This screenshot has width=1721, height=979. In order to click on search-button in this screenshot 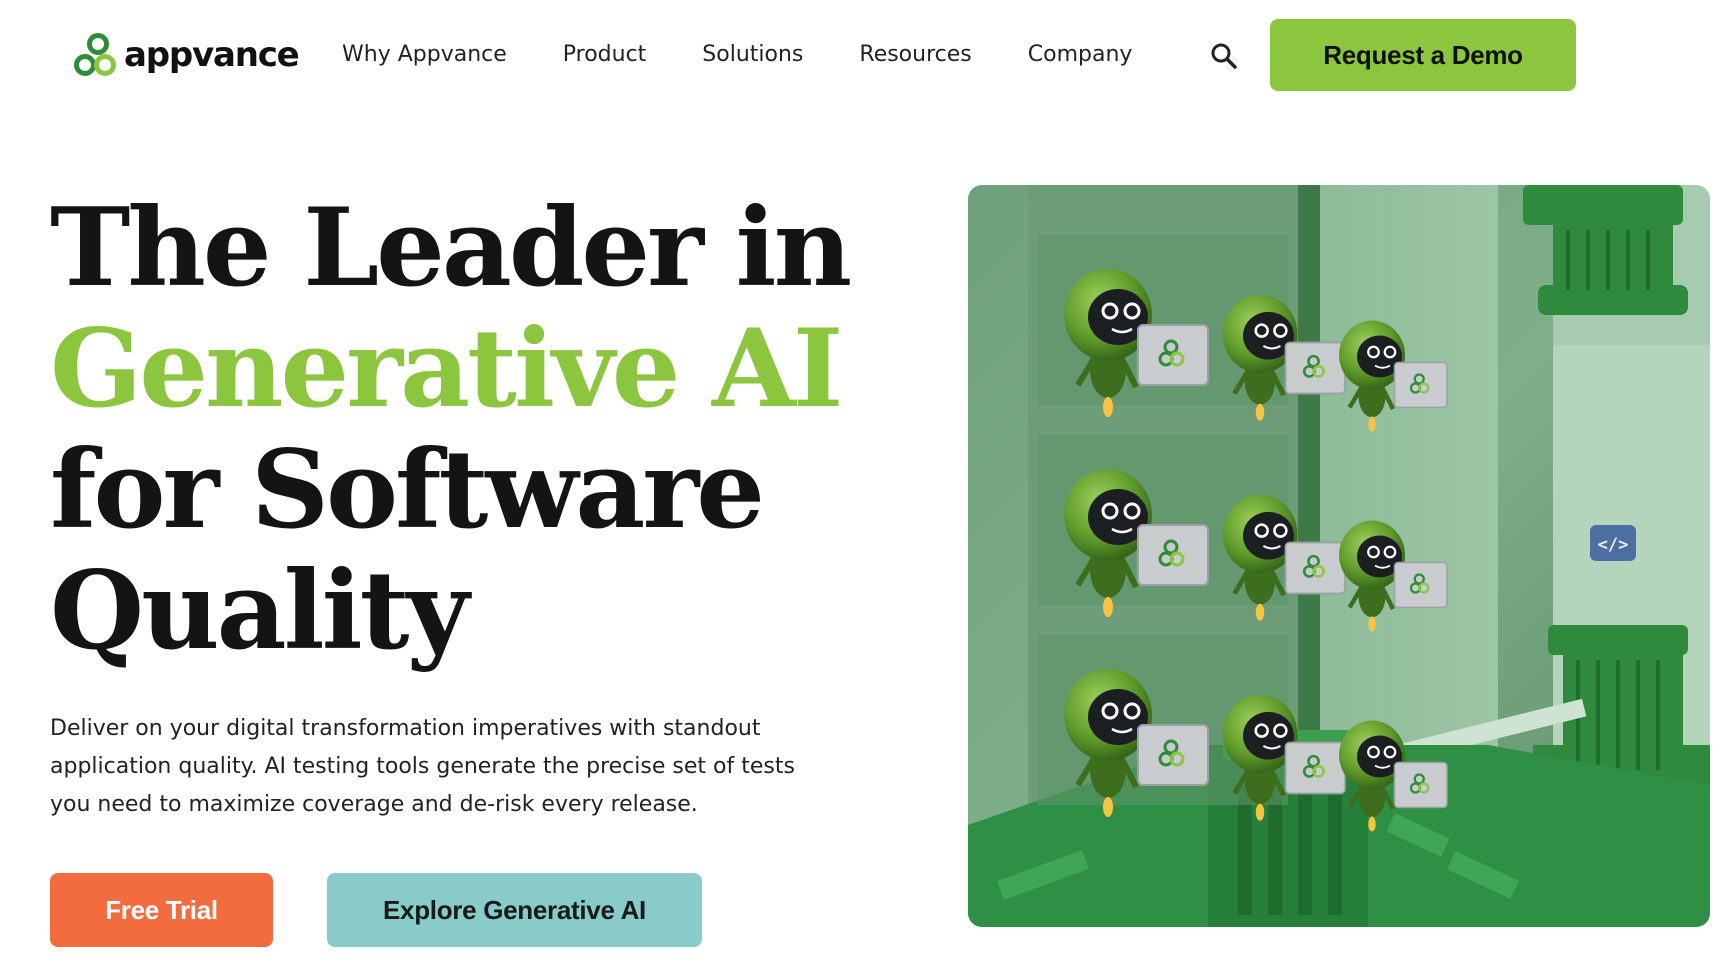, I will do `click(1224, 56)`.